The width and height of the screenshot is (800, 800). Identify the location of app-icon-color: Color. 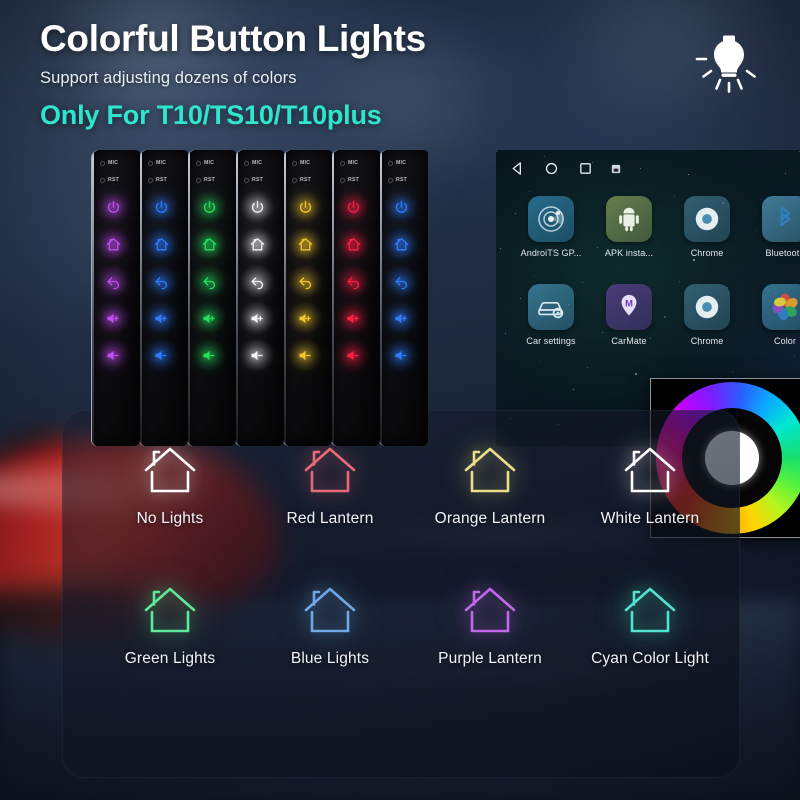
(772, 315).